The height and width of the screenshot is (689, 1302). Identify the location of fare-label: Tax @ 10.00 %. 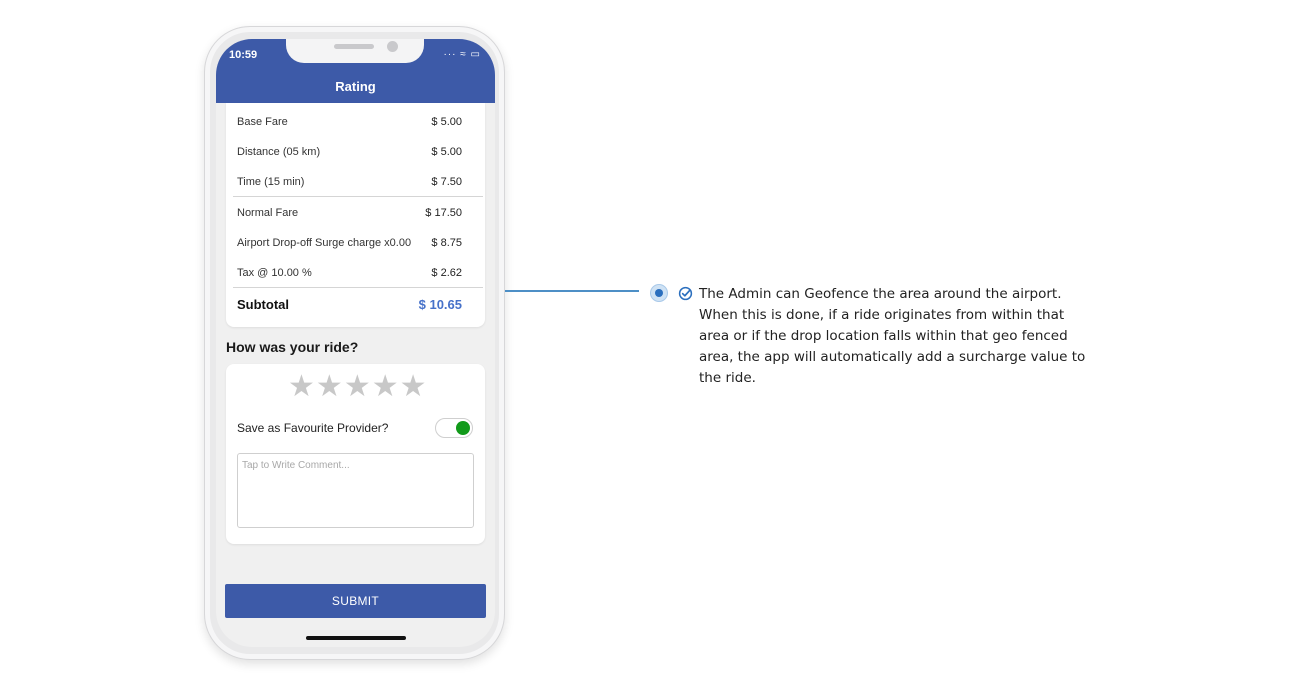
(274, 273).